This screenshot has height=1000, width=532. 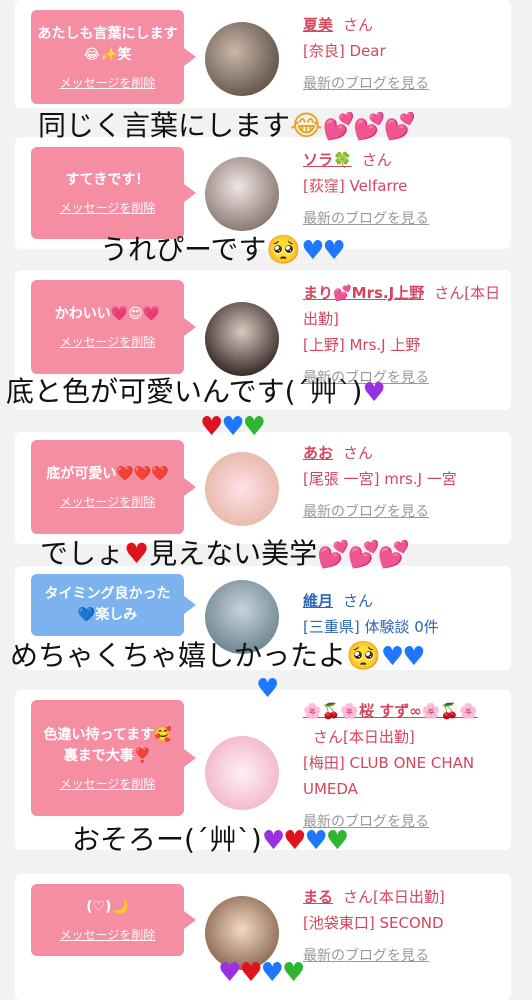 I want to click on message-bubble: あたしも言葉にします😂✨笑 メッセージを削除, so click(x=113, y=57).